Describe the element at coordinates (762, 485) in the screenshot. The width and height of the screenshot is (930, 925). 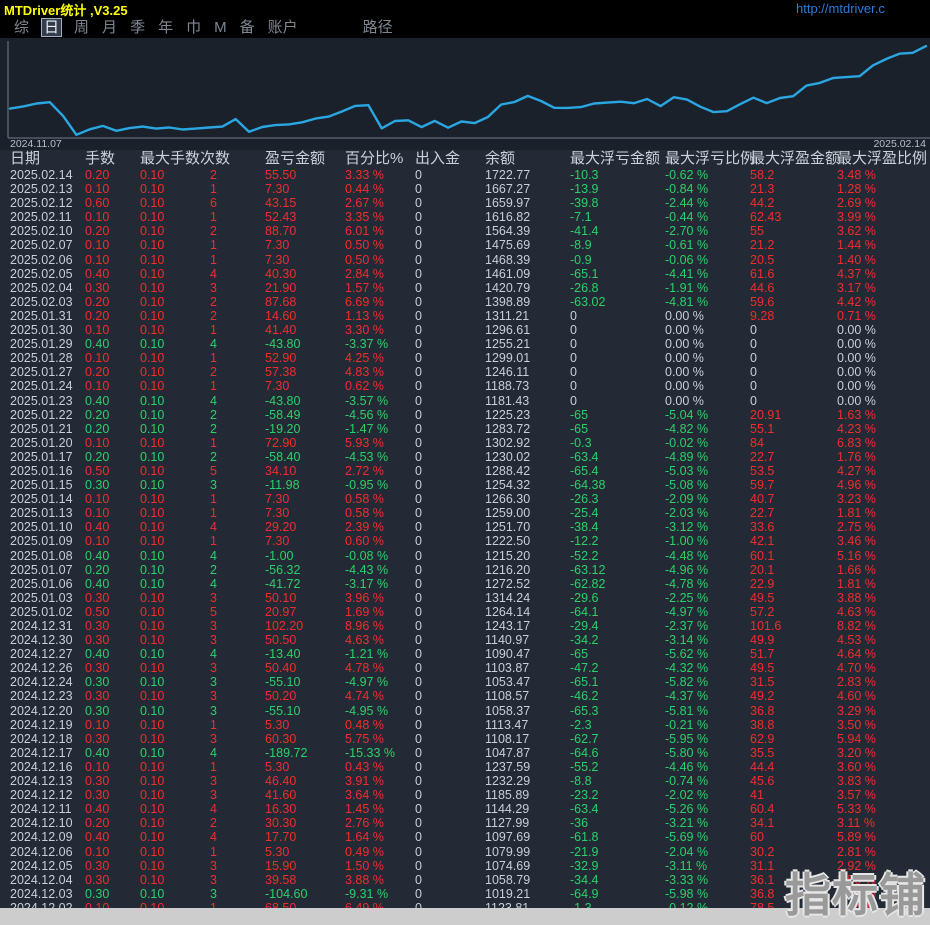
I see `cell: 59.7` at that location.